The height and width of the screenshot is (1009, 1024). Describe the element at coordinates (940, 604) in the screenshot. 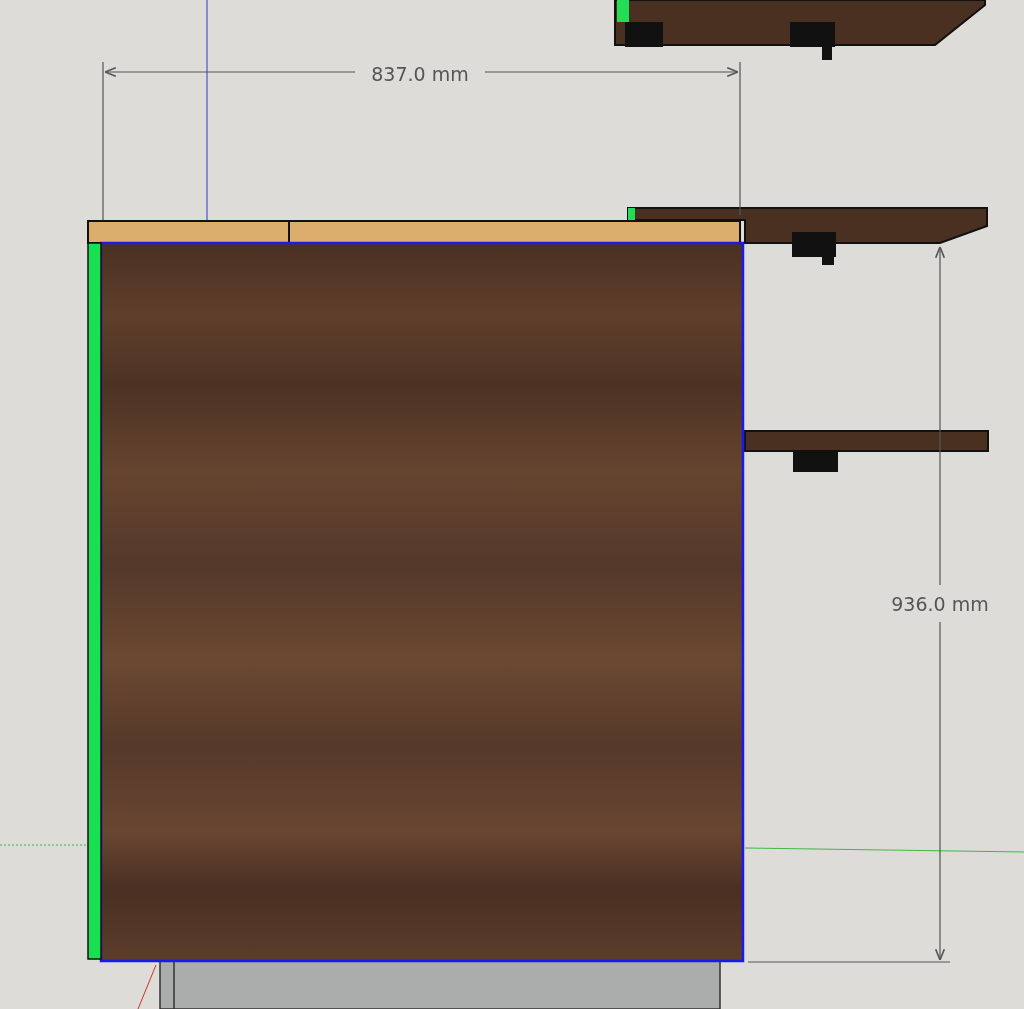

I see `dimension-label: 936.0 mm` at that location.